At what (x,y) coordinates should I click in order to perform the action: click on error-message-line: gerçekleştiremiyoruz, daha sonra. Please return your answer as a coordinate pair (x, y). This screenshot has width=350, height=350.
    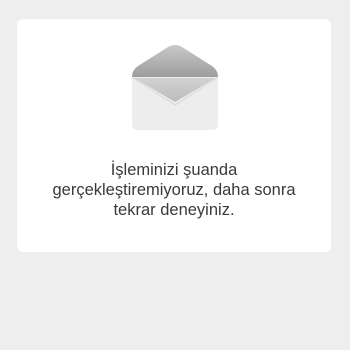
    Looking at the image, I should click on (174, 190).